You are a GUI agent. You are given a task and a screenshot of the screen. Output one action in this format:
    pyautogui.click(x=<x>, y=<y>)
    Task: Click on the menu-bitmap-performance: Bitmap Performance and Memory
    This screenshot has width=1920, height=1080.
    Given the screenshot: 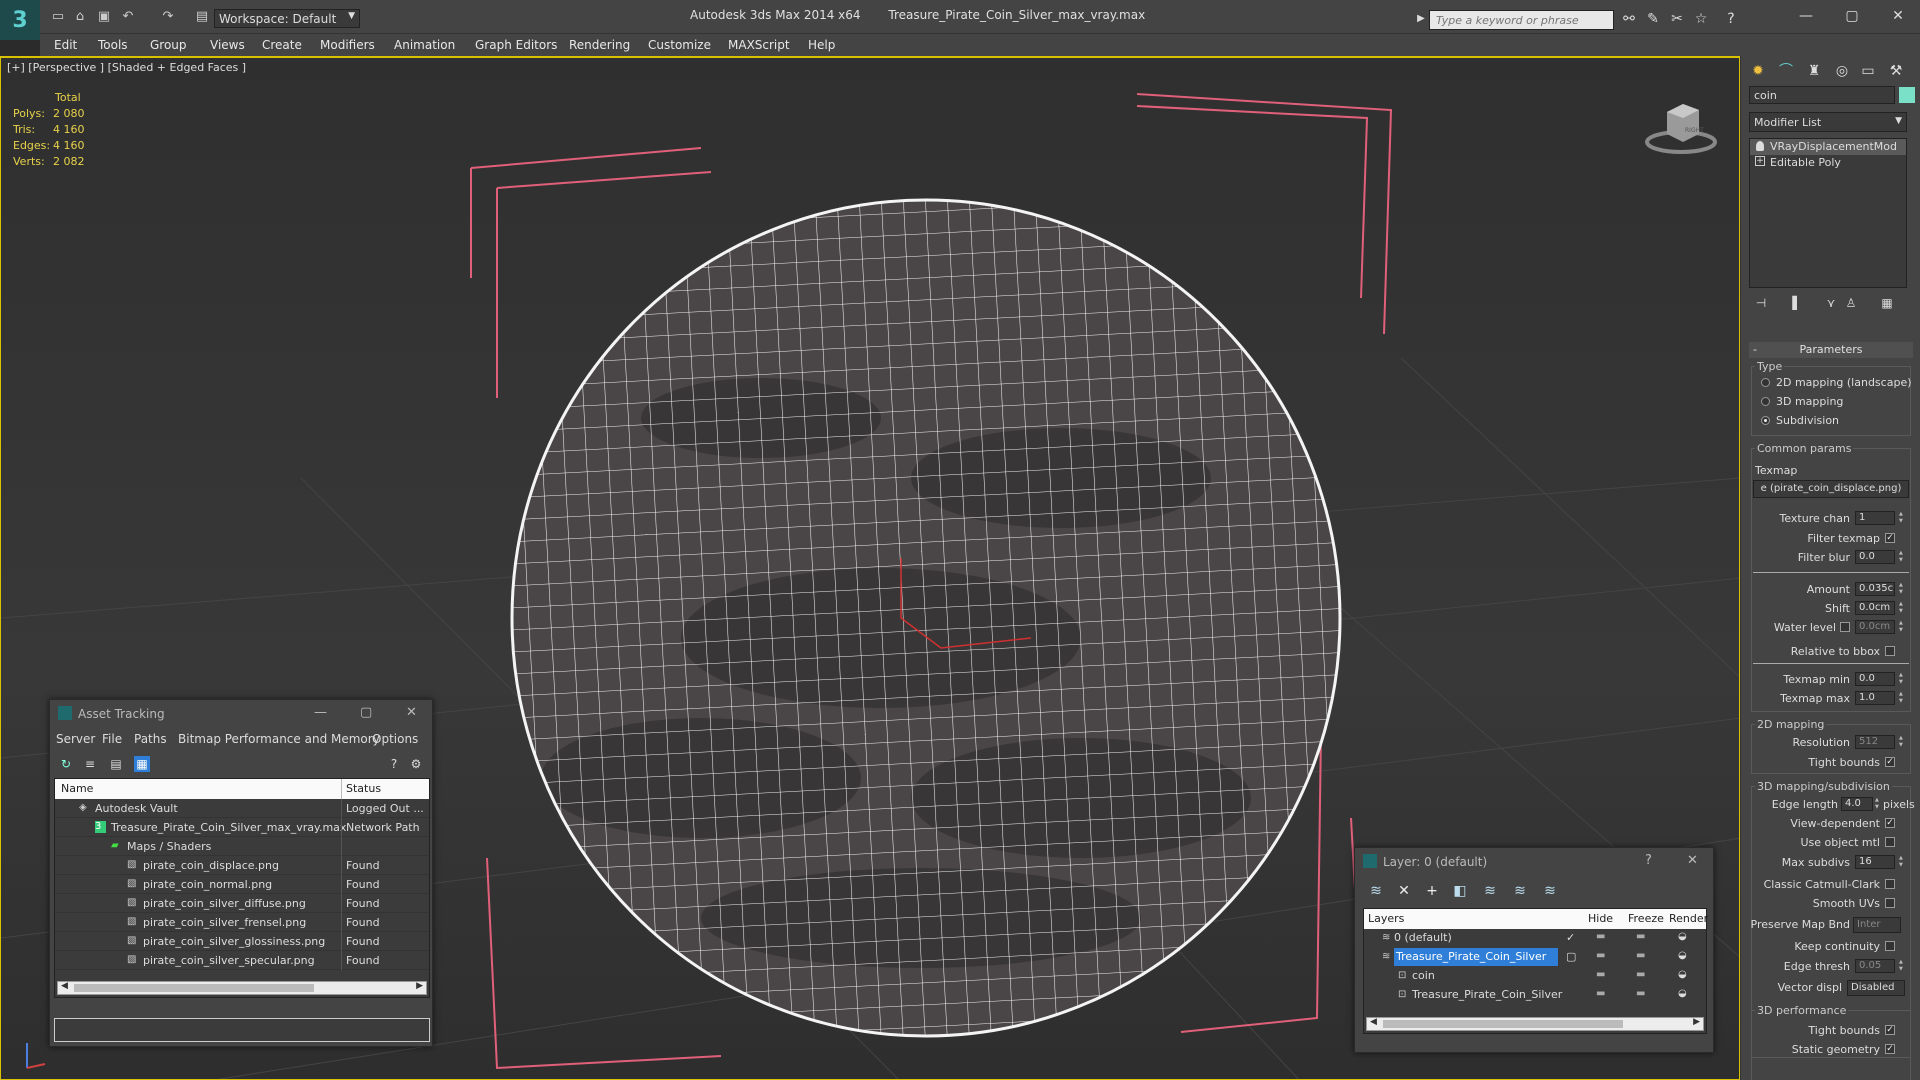 What is the action you would take?
    pyautogui.click(x=279, y=739)
    